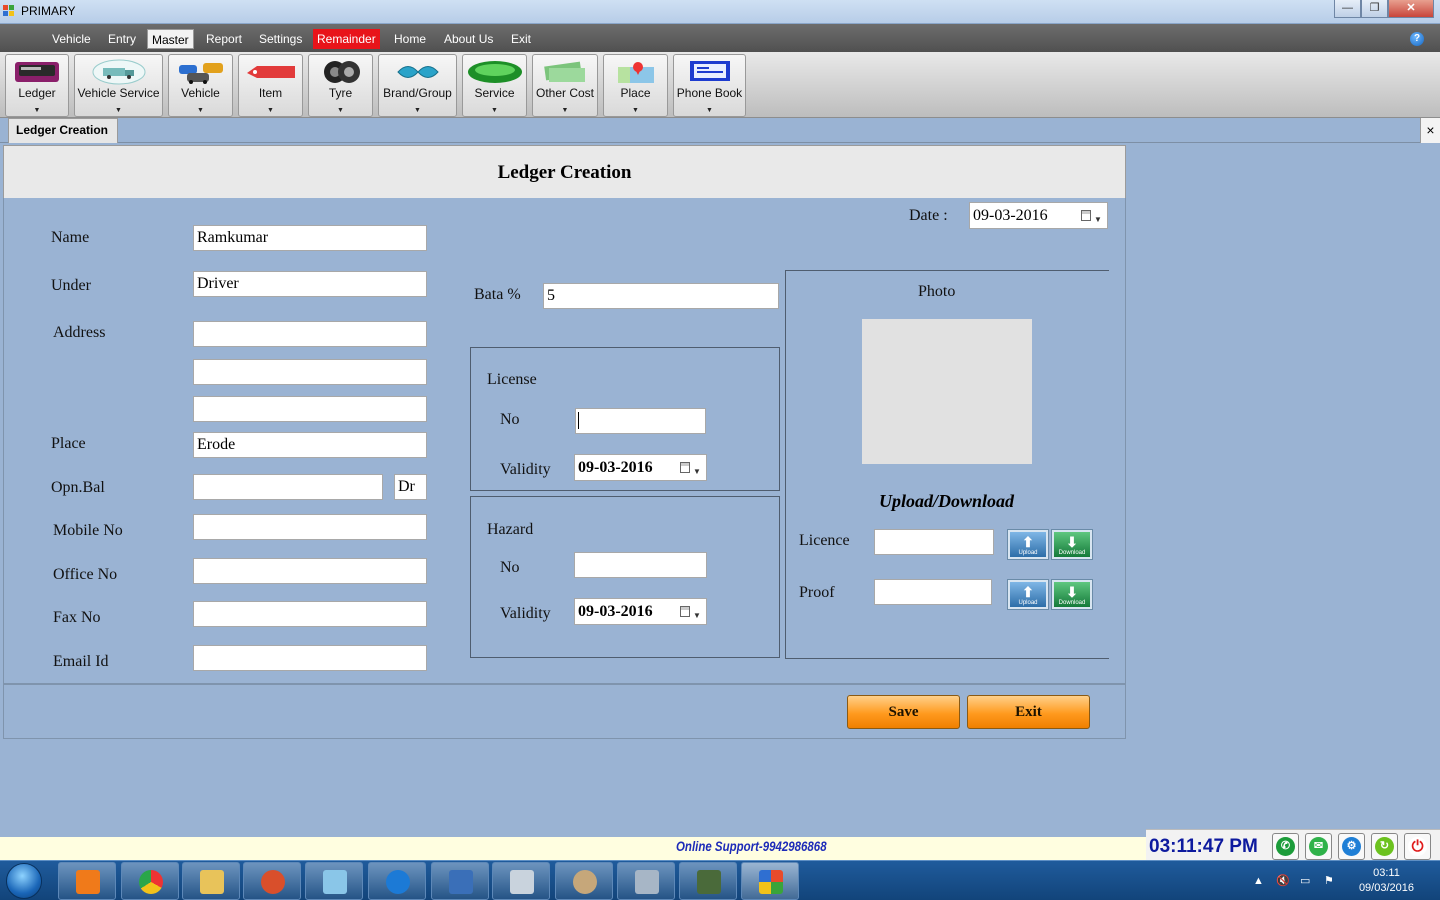 This screenshot has width=1440, height=900. What do you see at coordinates (1028, 544) in the screenshot?
I see `licence-upload-button: ⬆ Upload` at bounding box center [1028, 544].